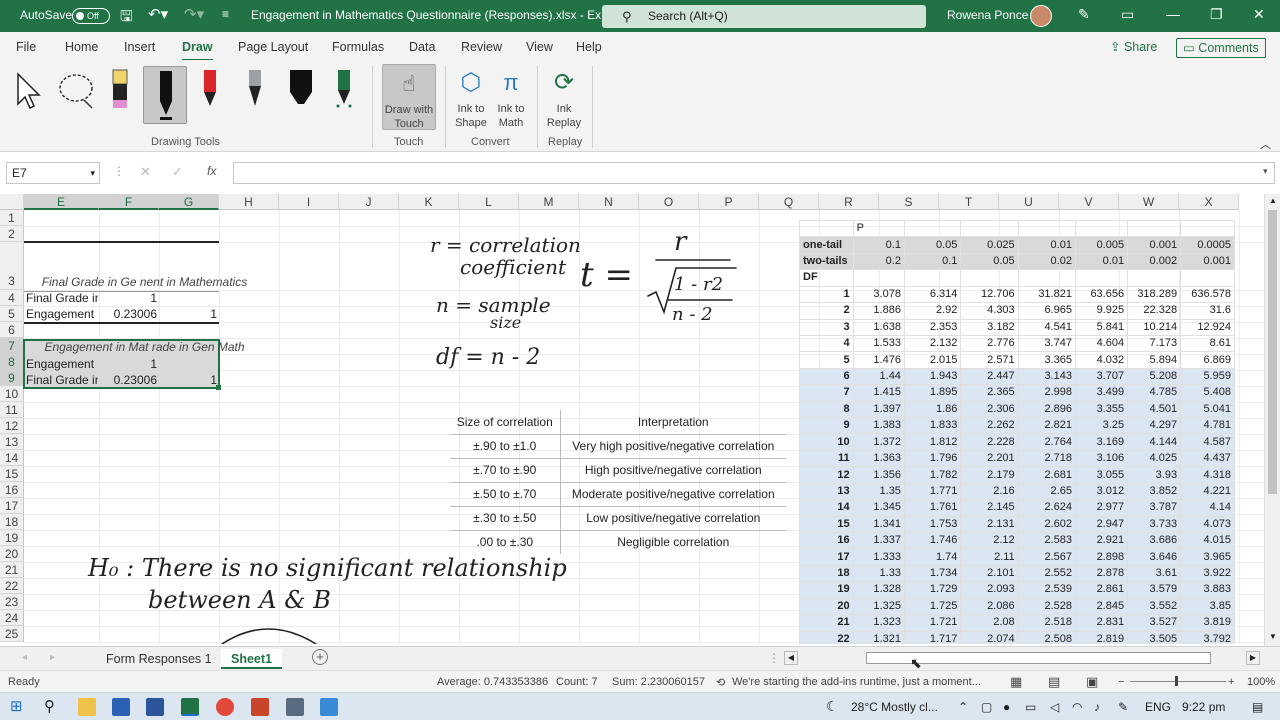 This screenshot has width=1280, height=720. Describe the element at coordinates (260, 707) in the screenshot. I see `powerpoint-icon` at that location.